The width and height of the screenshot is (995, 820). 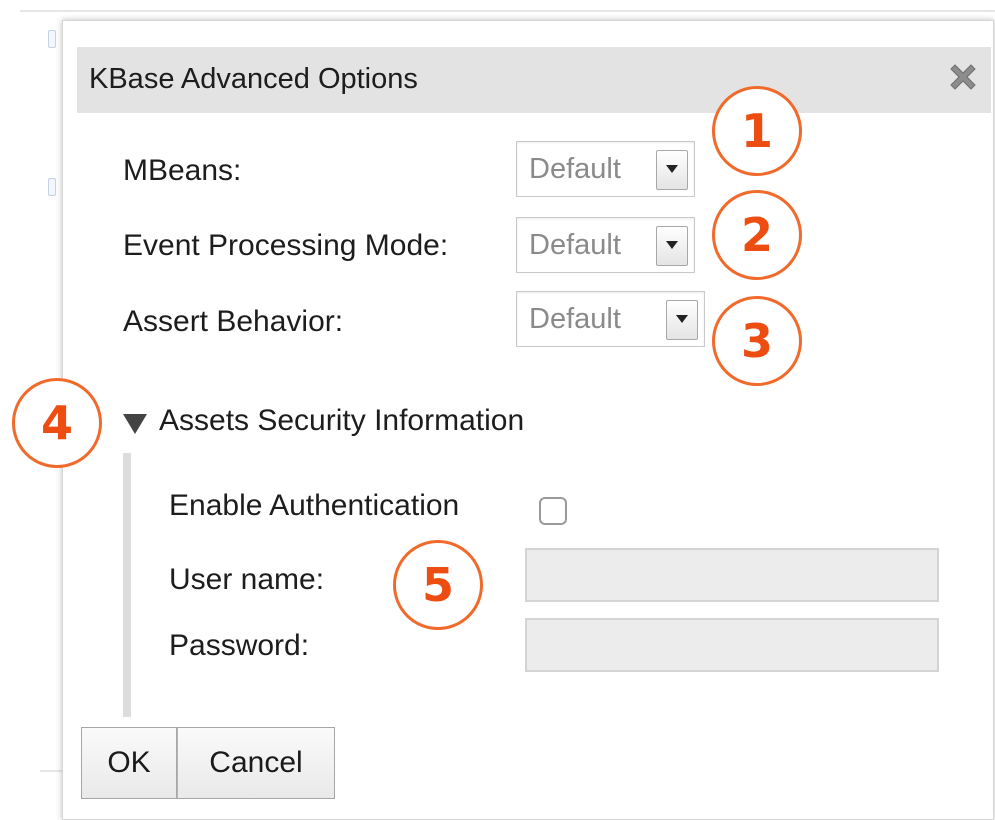 What do you see at coordinates (247, 579) in the screenshot?
I see `username-label: User name:` at bounding box center [247, 579].